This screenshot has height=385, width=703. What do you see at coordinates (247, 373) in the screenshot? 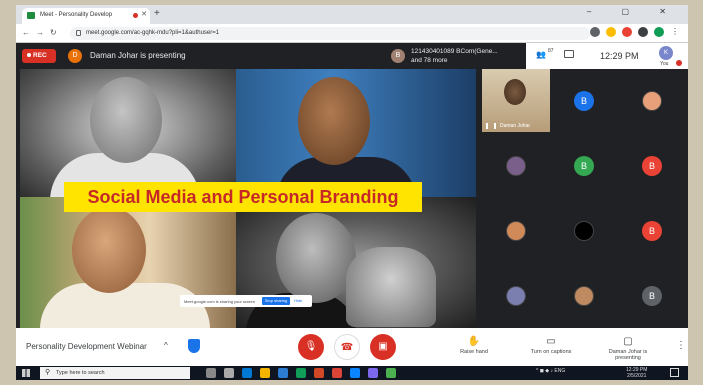
I see `store-icon` at bounding box center [247, 373].